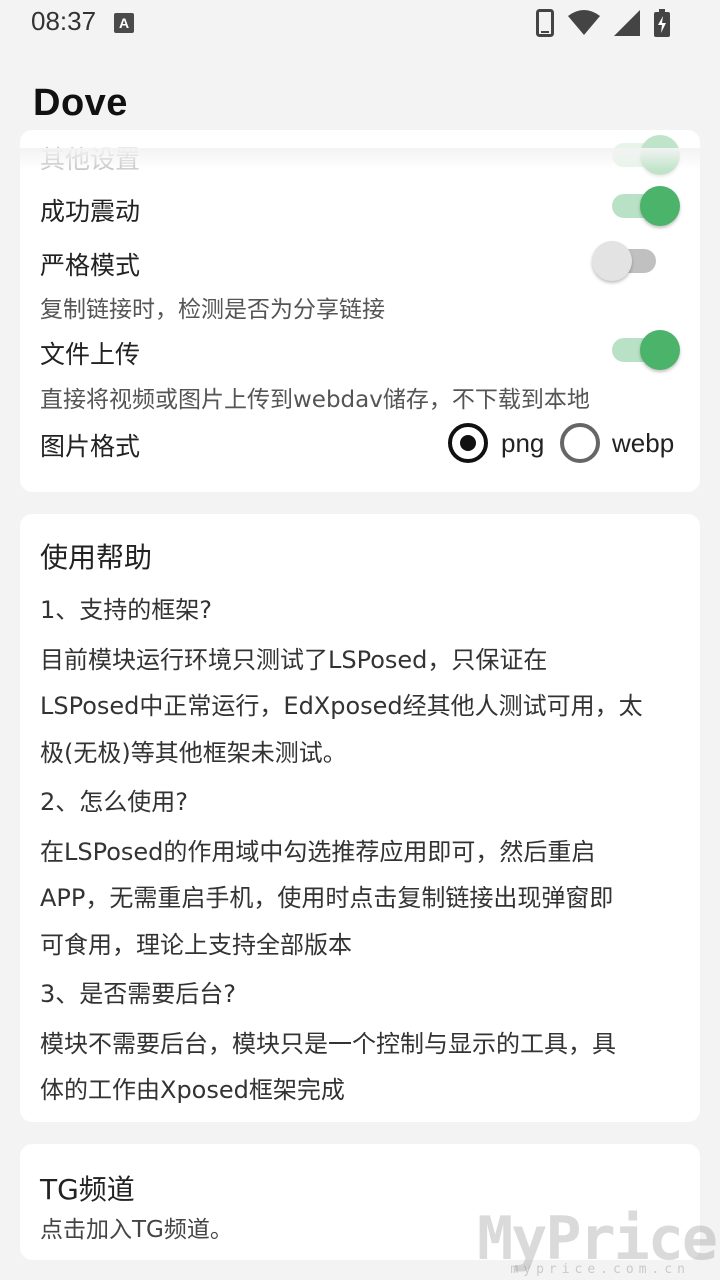  I want to click on wifi-icon, so click(584, 22).